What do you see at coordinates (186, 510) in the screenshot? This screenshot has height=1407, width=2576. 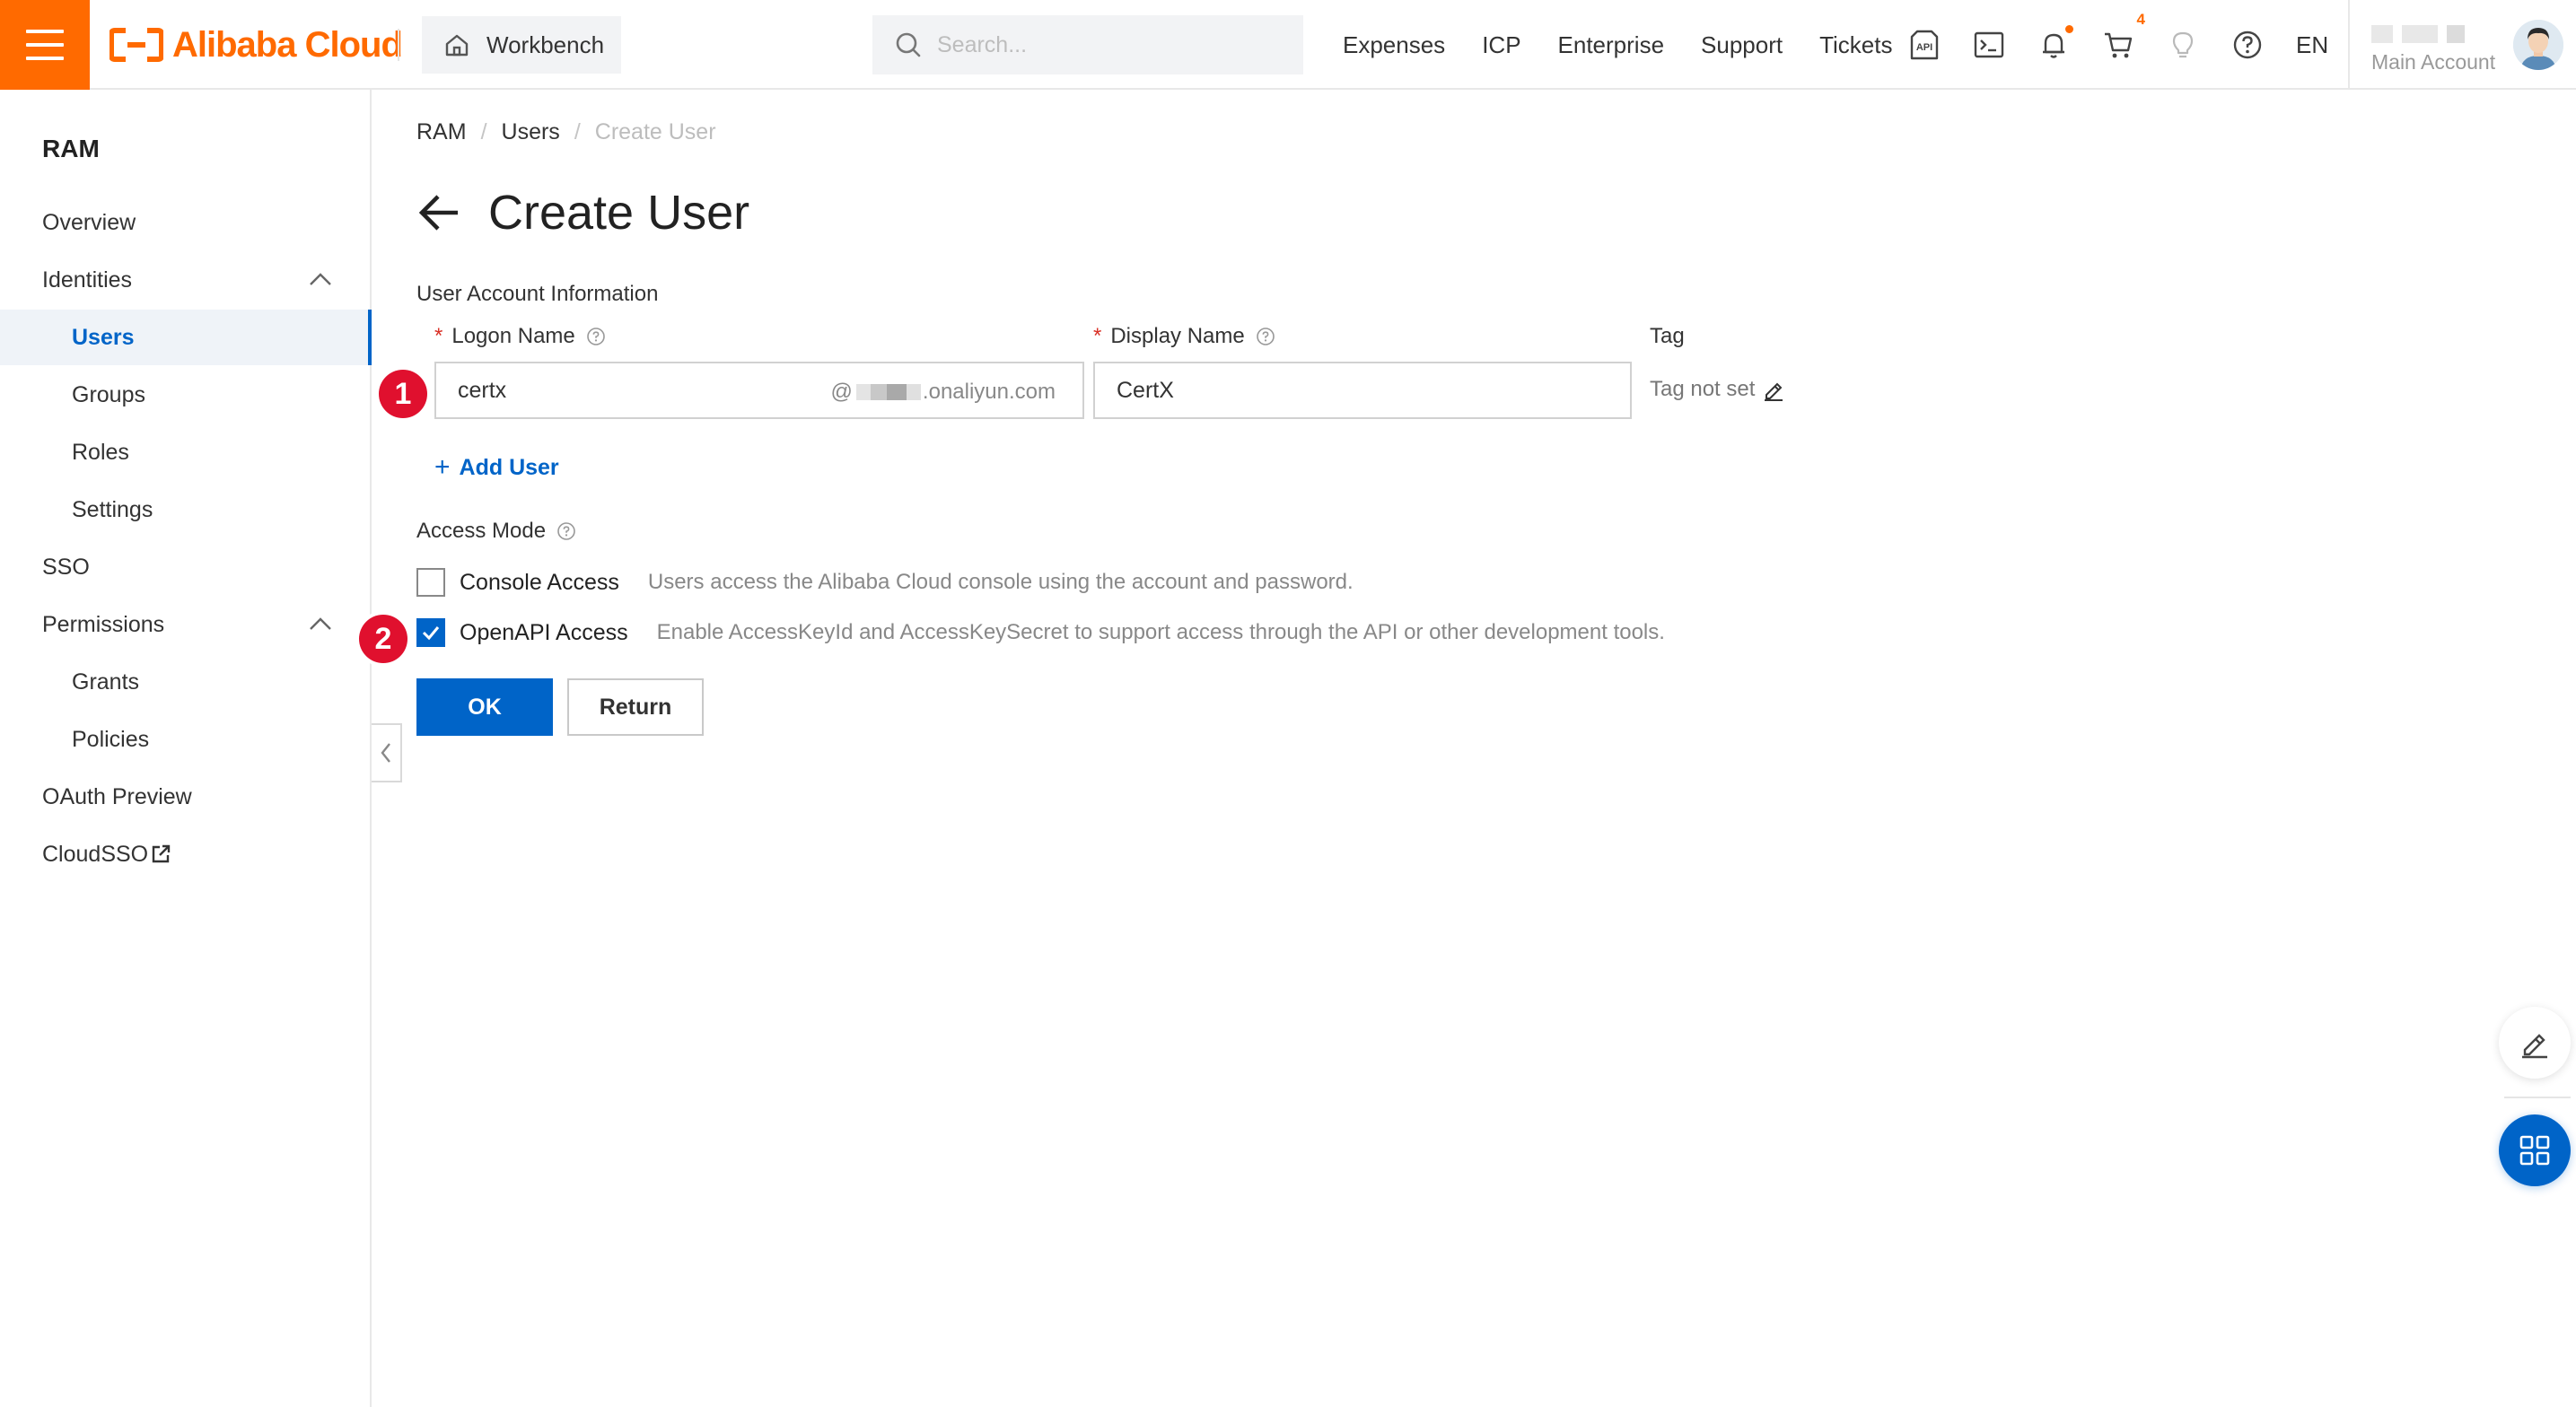 I see `sidebar-item-settings: Settings` at bounding box center [186, 510].